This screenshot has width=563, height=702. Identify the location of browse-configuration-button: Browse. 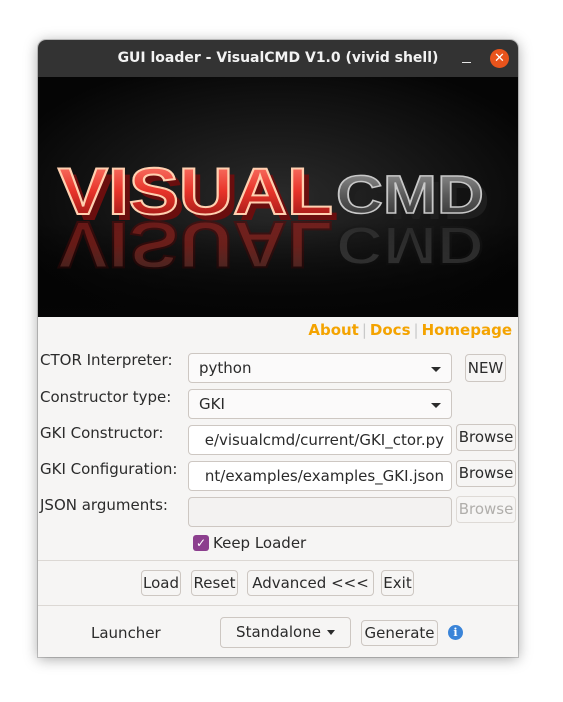
(486, 473).